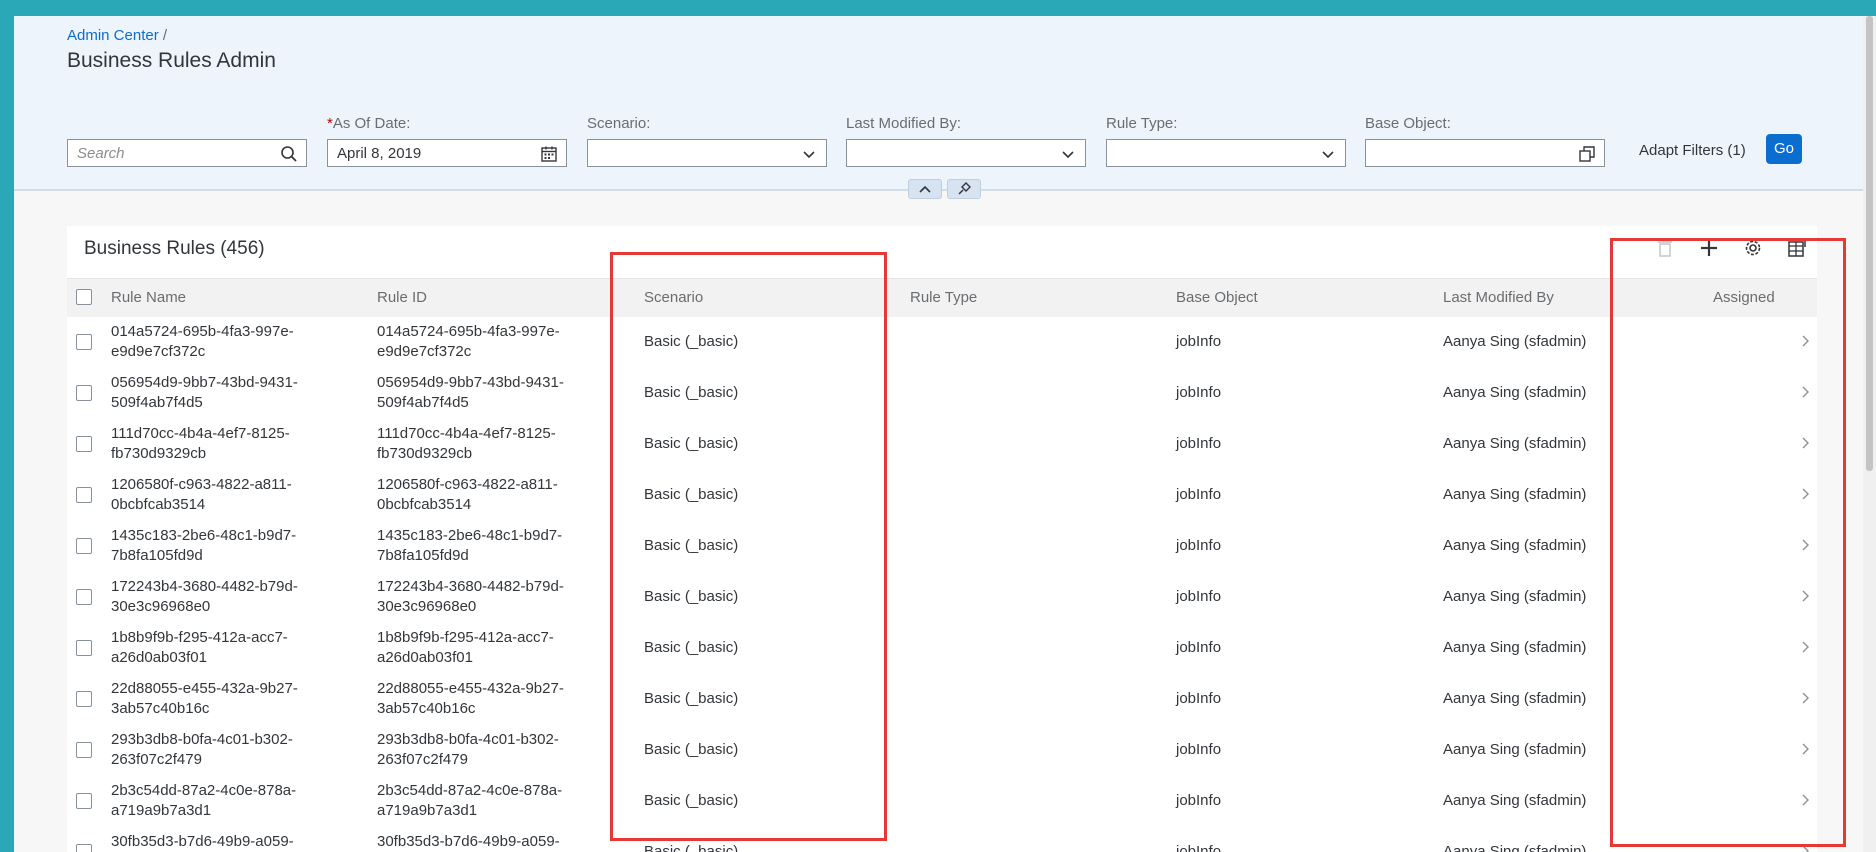 Image resolution: width=1876 pixels, height=852 pixels. I want to click on rule-name-line2: 263f07c2f479, so click(156, 759).